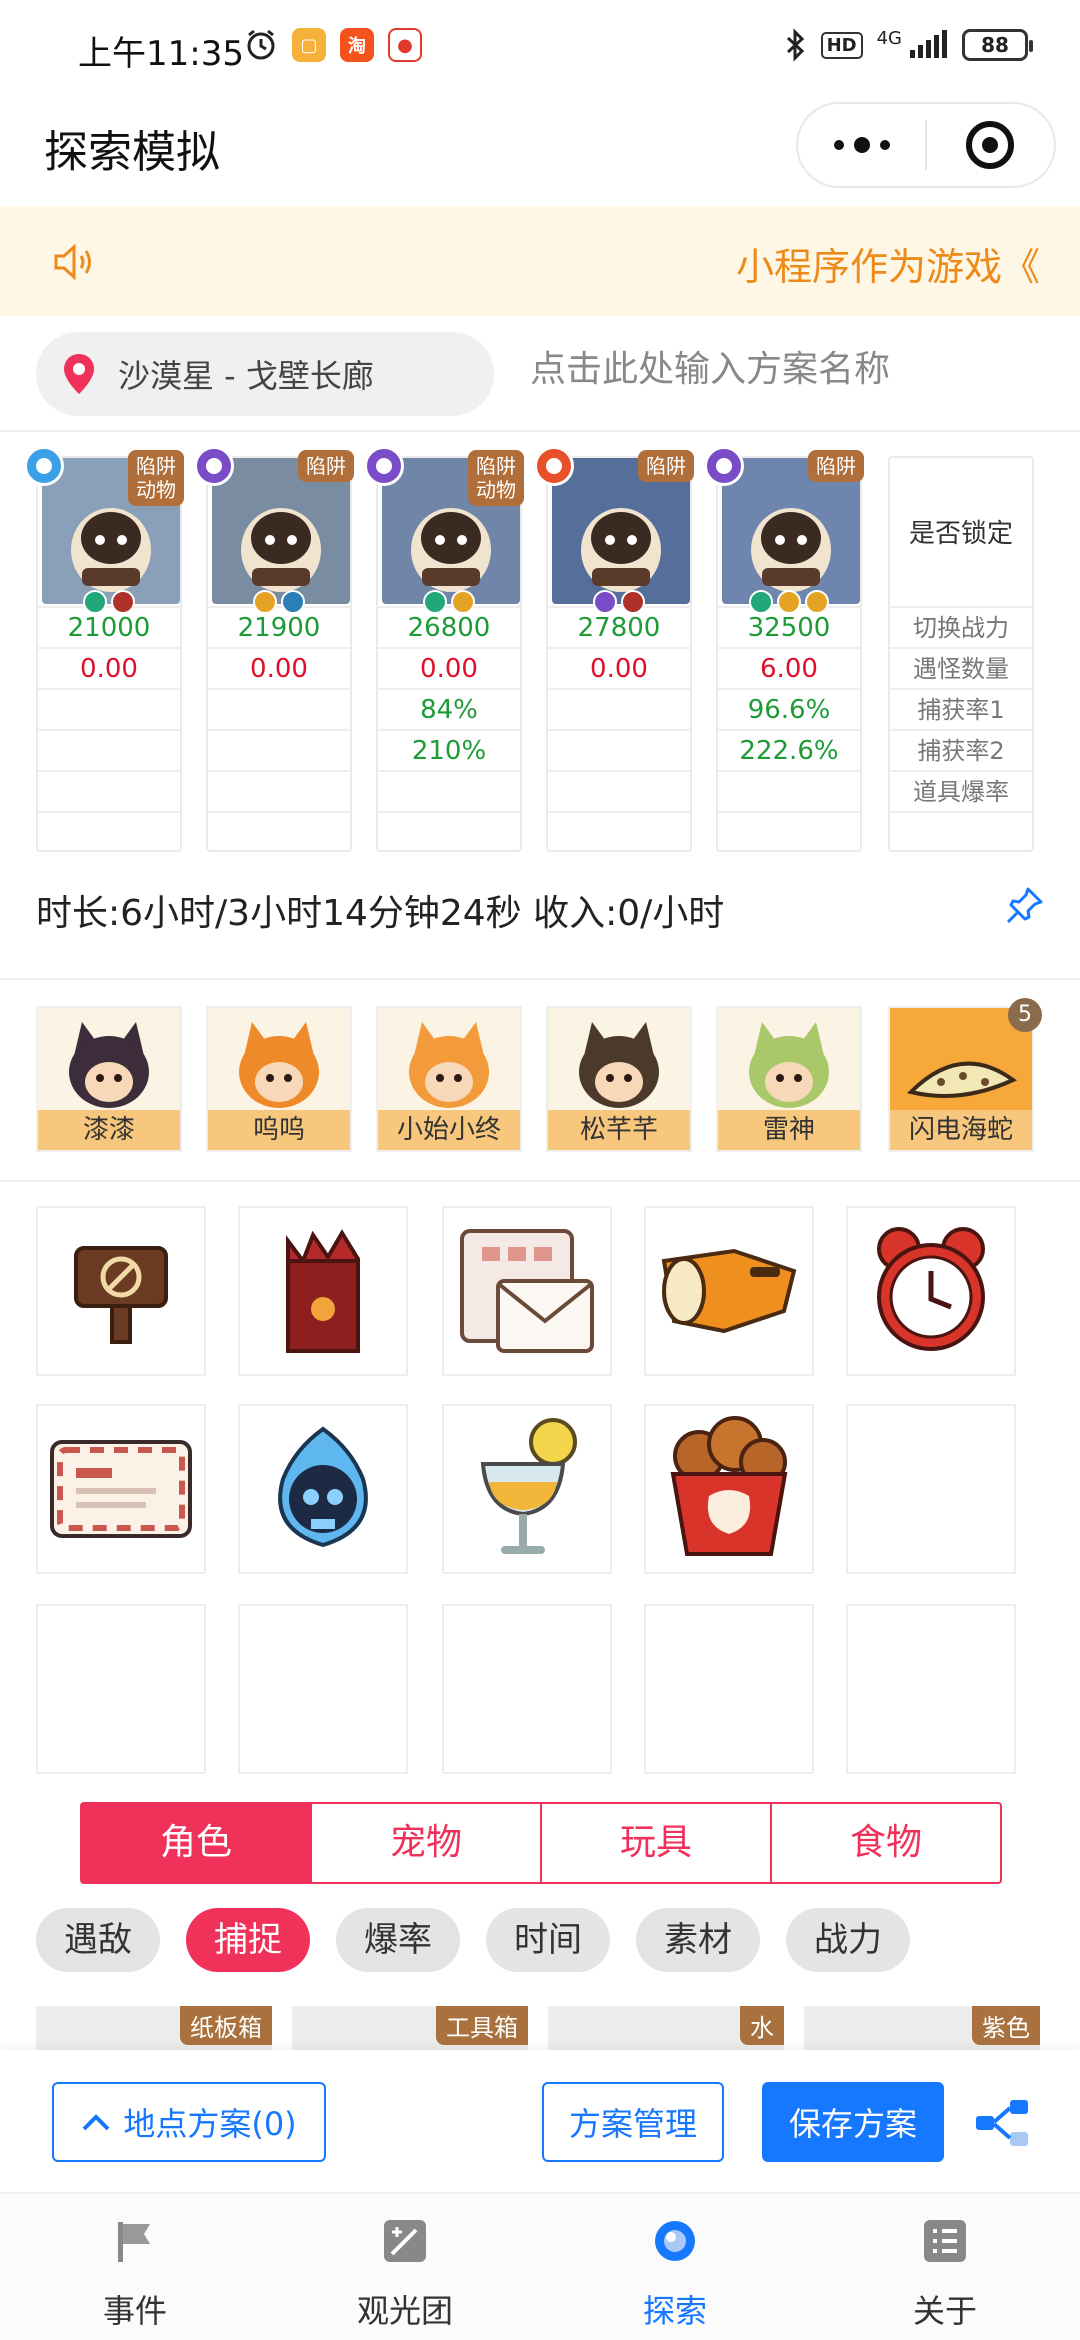 This screenshot has height=2340, width=1080. Describe the element at coordinates (427, 1843) in the screenshot. I see `segment-pet: 宠物` at that location.